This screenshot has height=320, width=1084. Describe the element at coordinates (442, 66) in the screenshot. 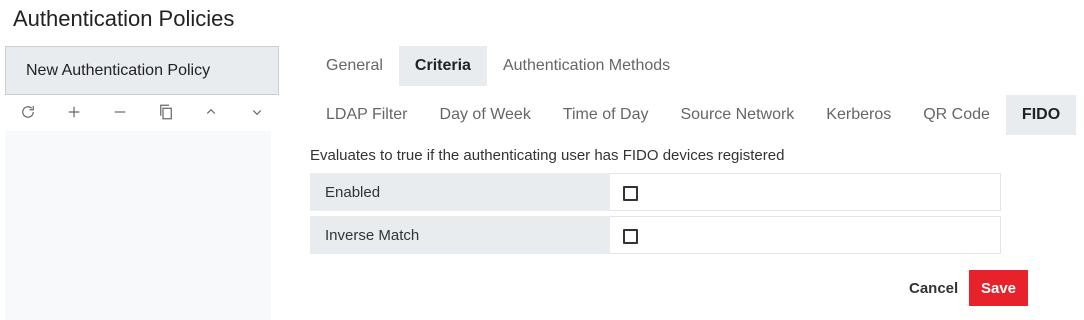

I see `tab-criteria: Criteria` at that location.